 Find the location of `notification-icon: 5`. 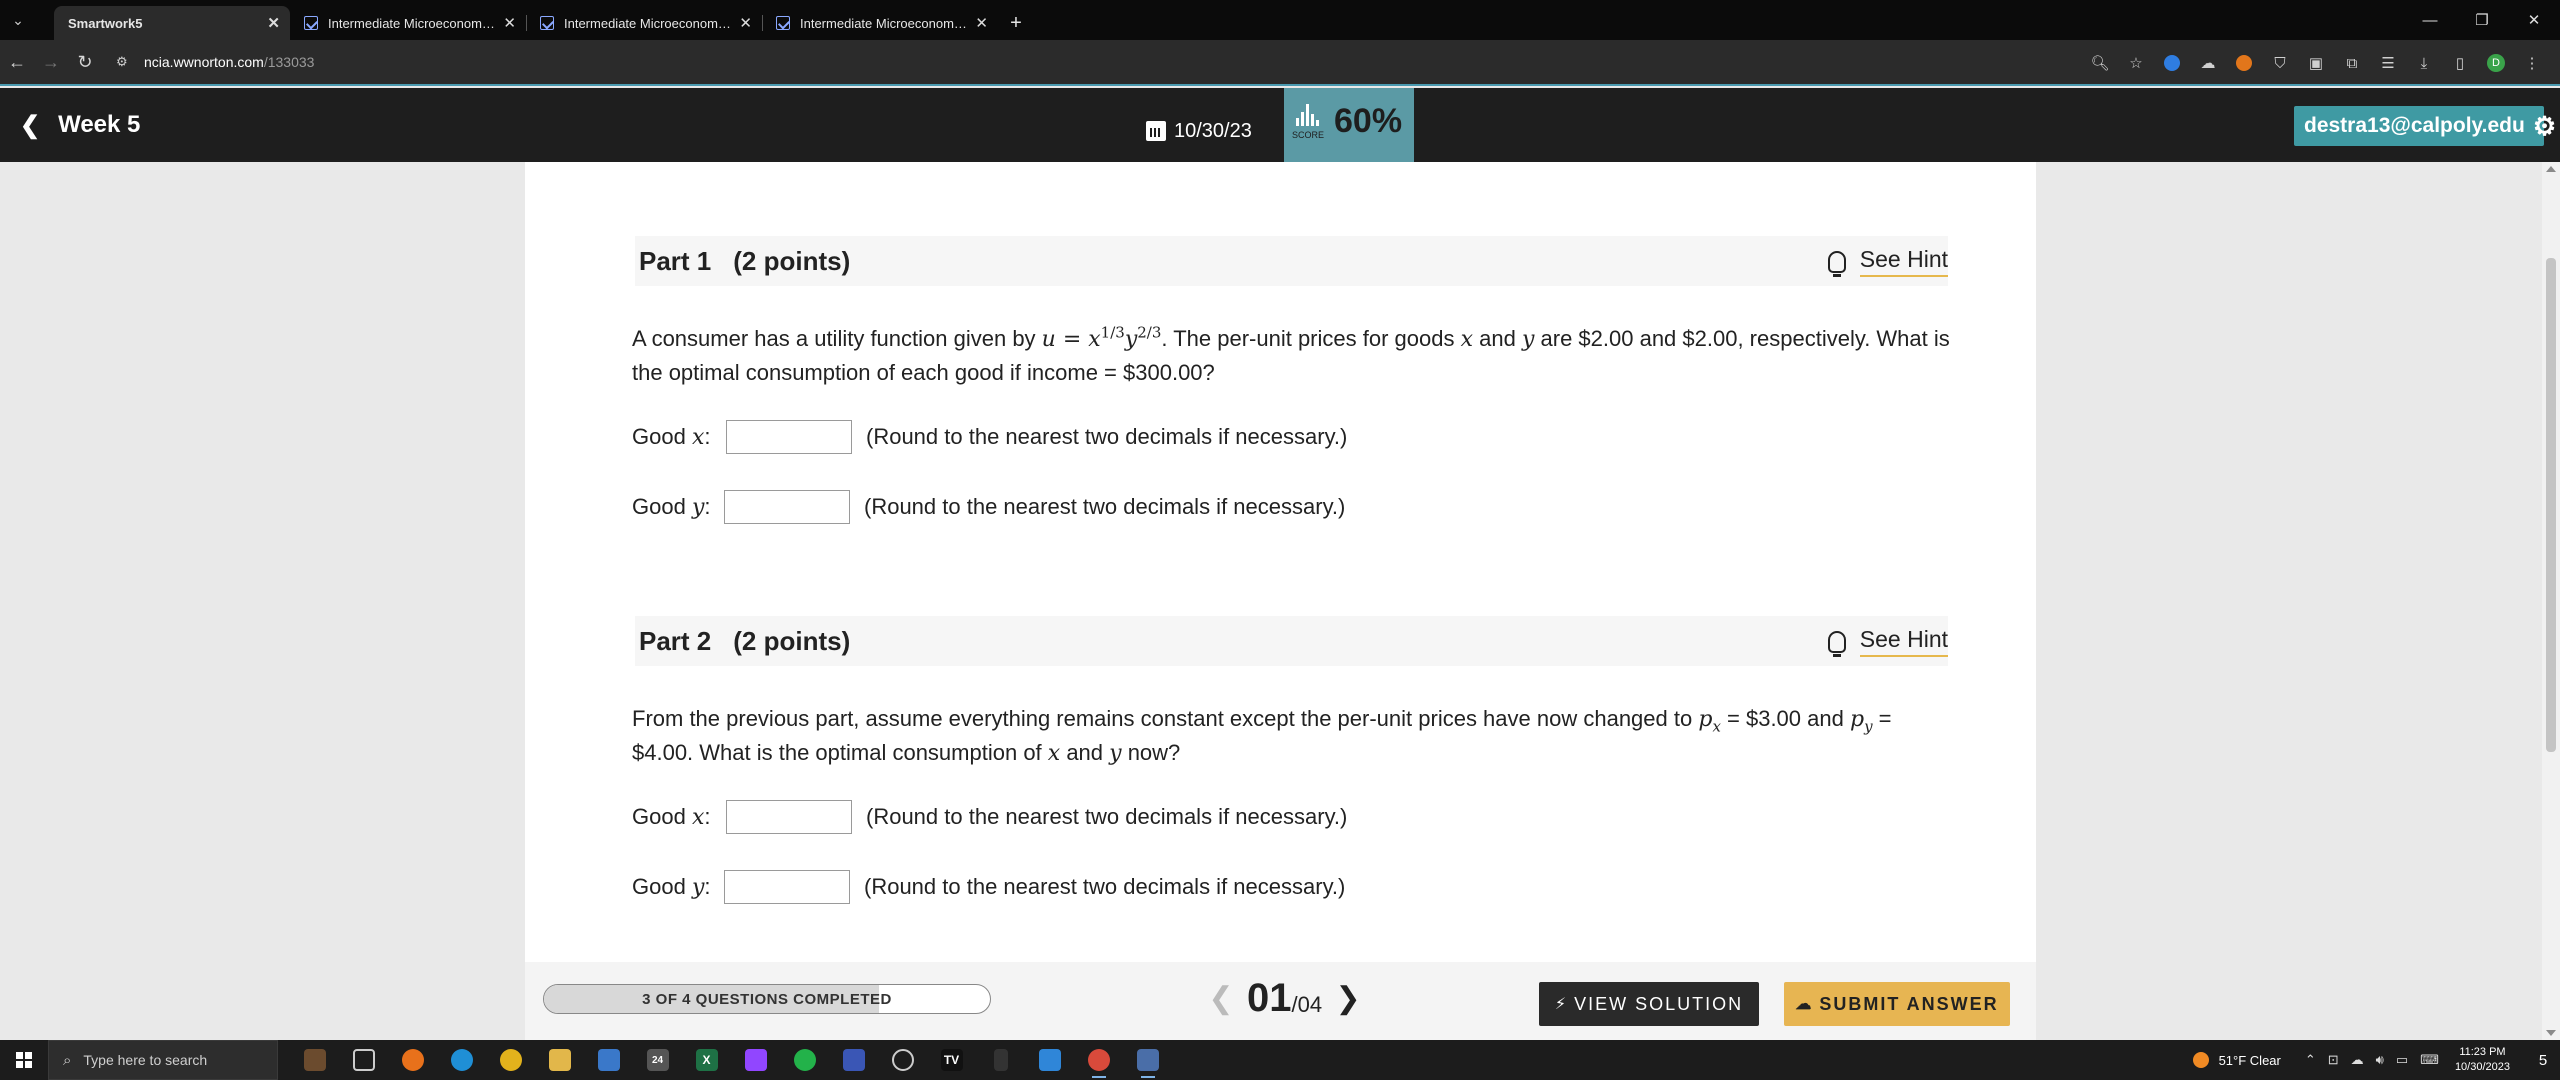

notification-icon: 5 is located at coordinates (2543, 1060).